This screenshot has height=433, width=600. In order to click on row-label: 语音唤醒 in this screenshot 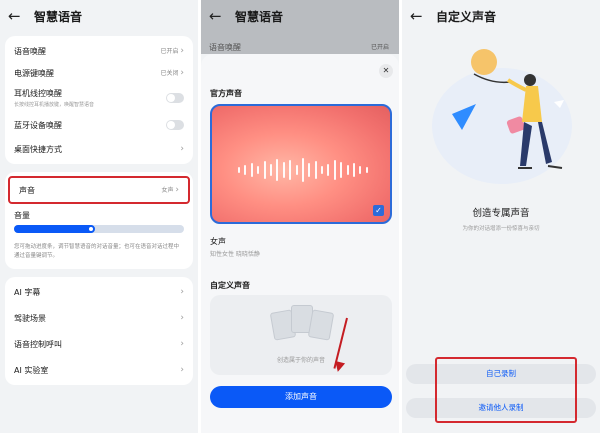, I will do `click(30, 51)`.